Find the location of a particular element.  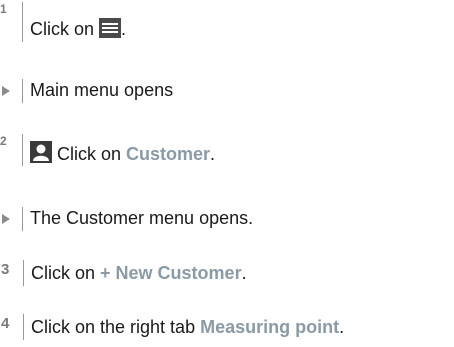

step-text: Click on + New Customer. is located at coordinates (139, 272).